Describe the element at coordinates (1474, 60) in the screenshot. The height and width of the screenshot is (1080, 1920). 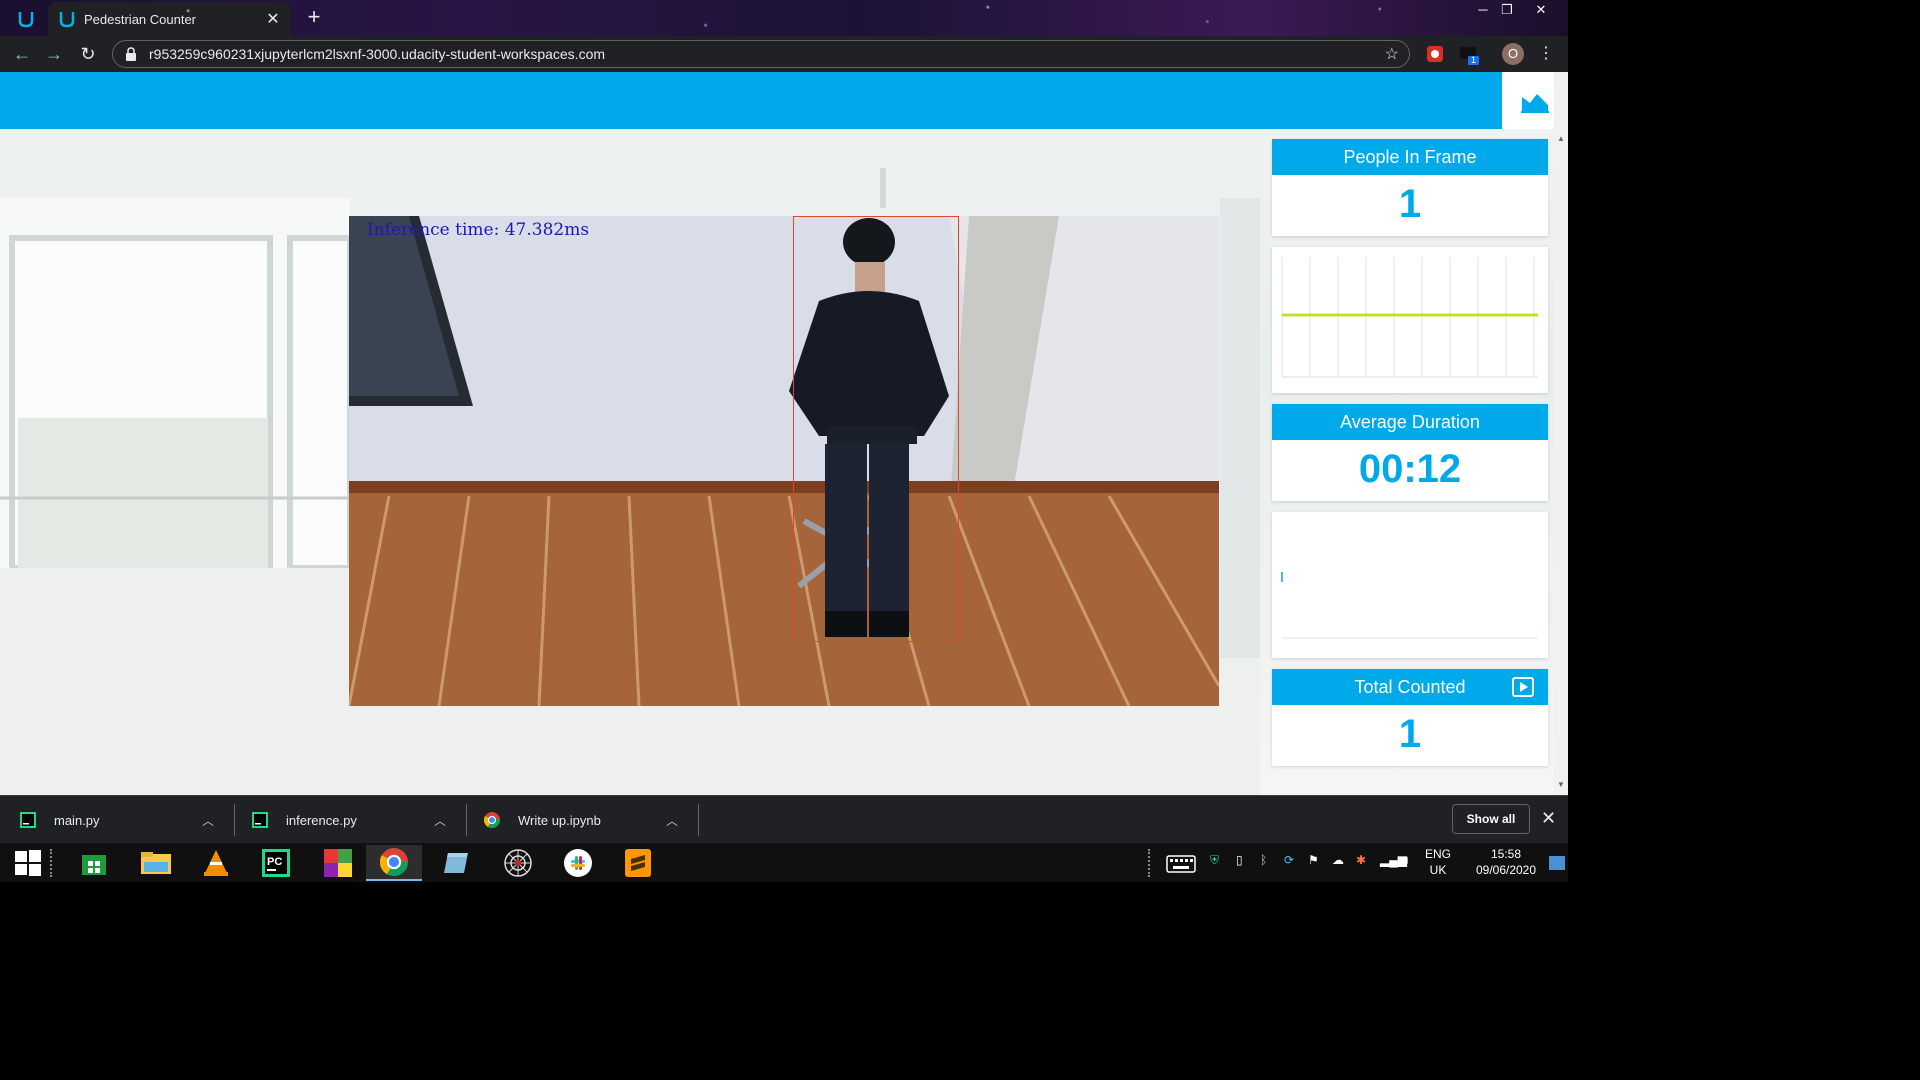
I see `extension-badge-count: 1` at that location.